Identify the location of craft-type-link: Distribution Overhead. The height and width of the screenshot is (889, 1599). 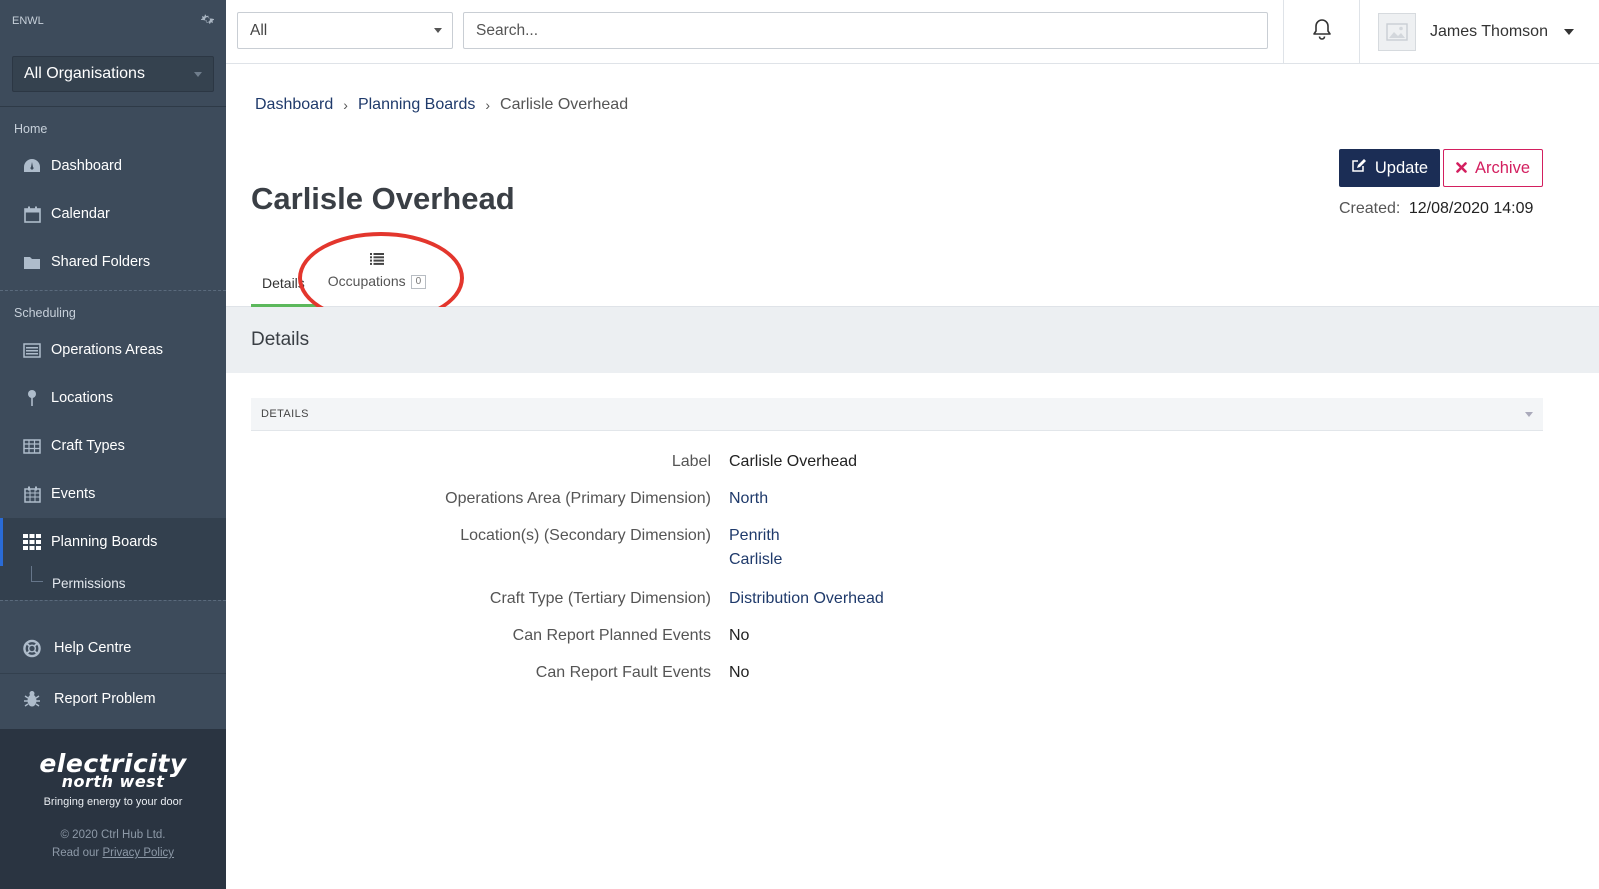
(806, 599).